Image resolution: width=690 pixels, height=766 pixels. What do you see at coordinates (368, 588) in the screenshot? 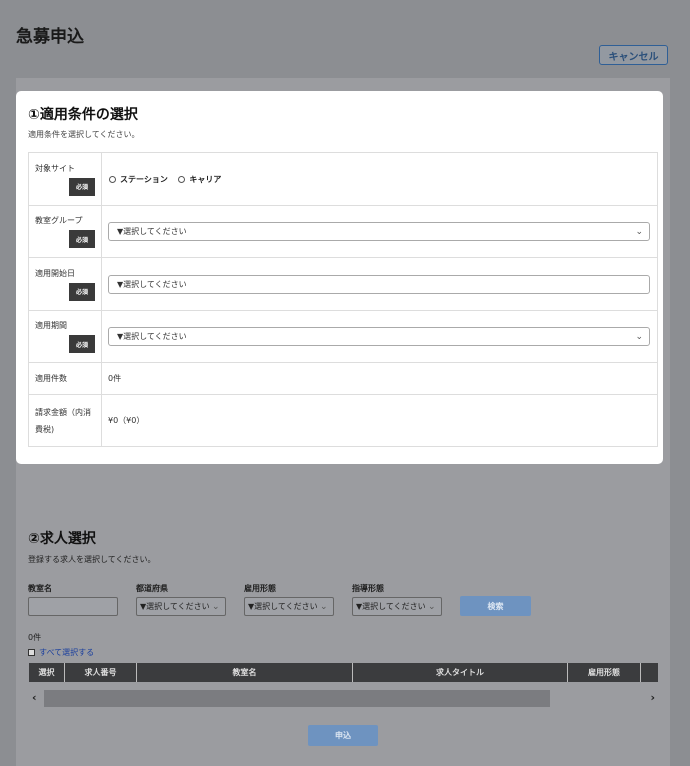
I see `guidance-filter-label: 指導形態` at bounding box center [368, 588].